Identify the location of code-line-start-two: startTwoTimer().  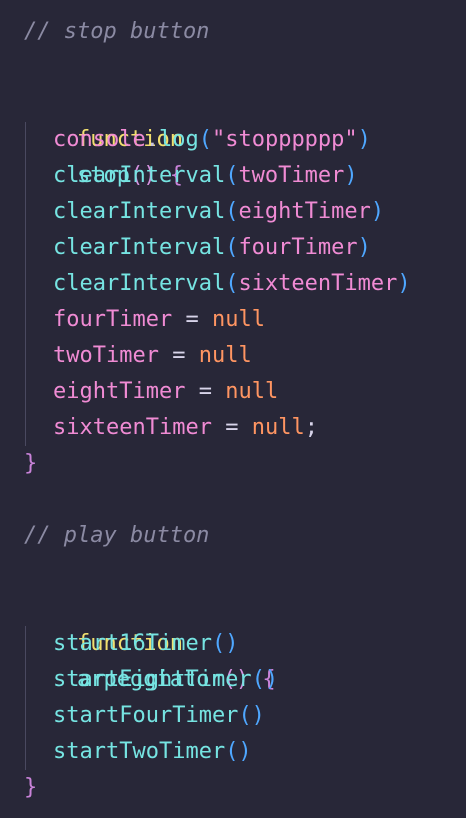
(152, 752).